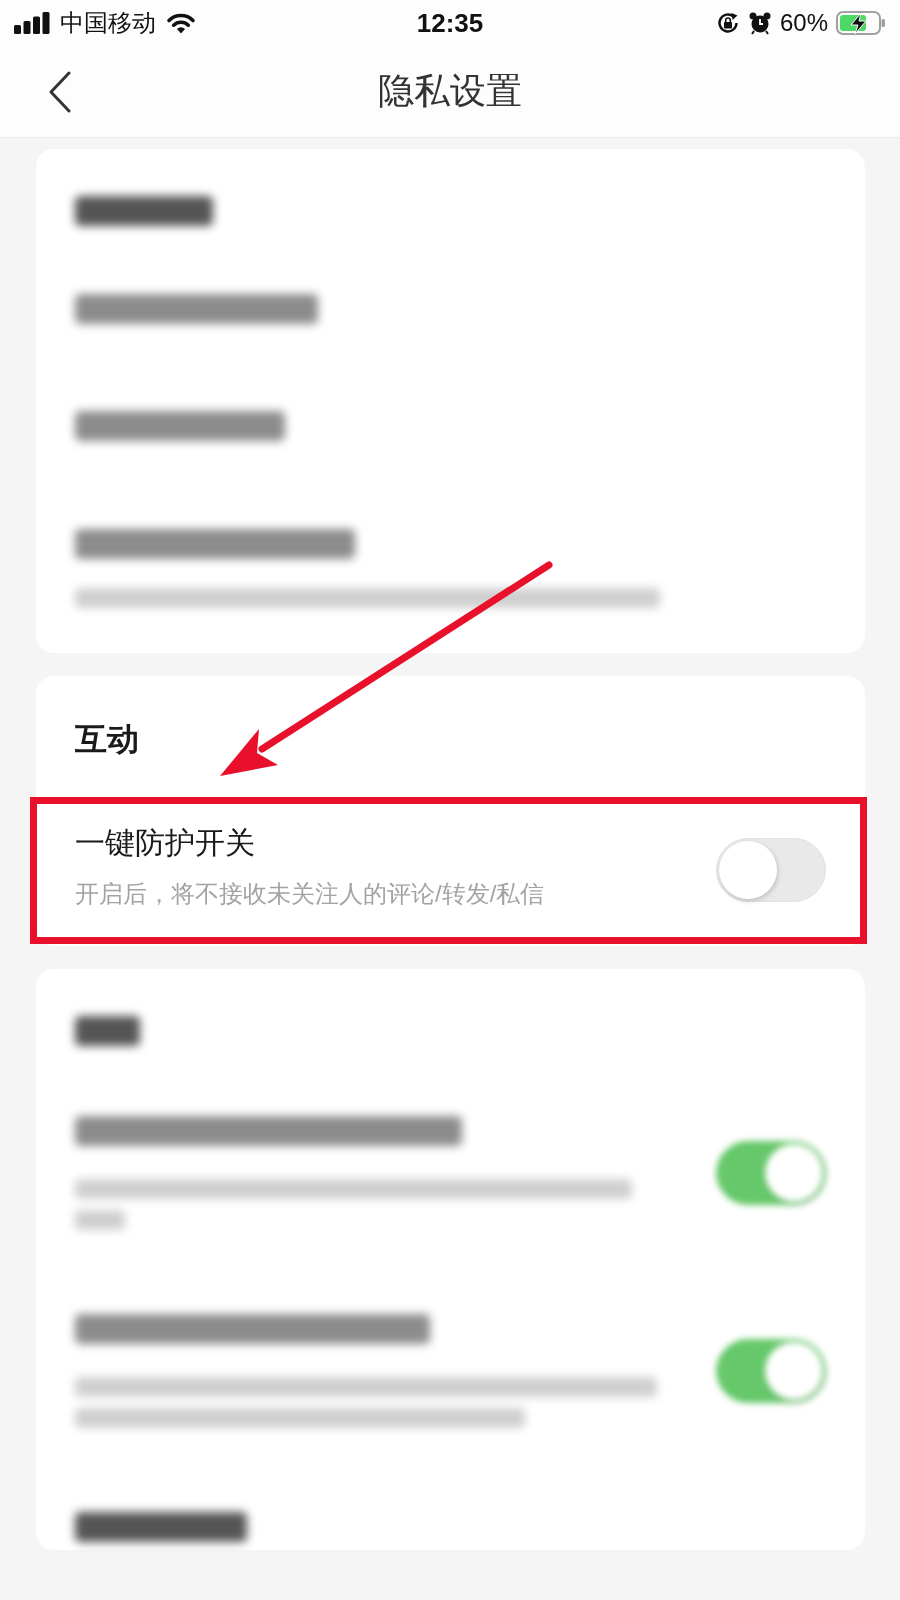  What do you see at coordinates (32, 23) in the screenshot?
I see `signal-icon` at bounding box center [32, 23].